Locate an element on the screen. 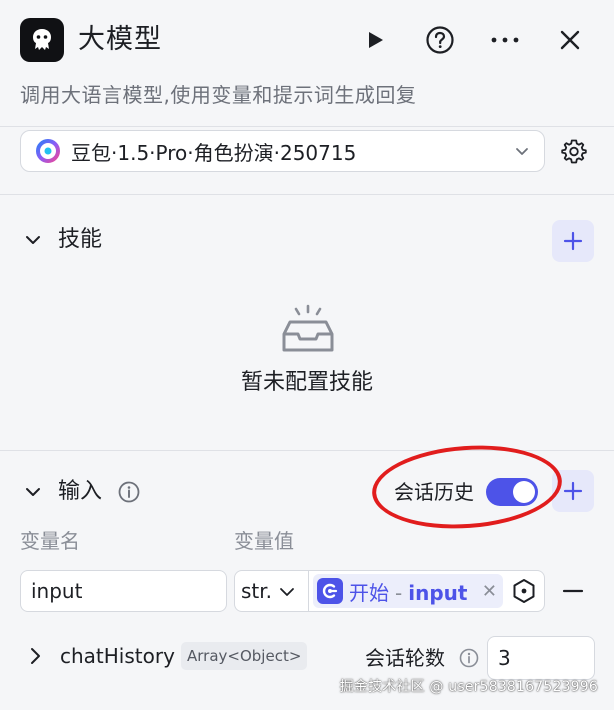 Image resolution: width=614 pixels, height=710 pixels. chat-turns-input: 3 is located at coordinates (541, 658).